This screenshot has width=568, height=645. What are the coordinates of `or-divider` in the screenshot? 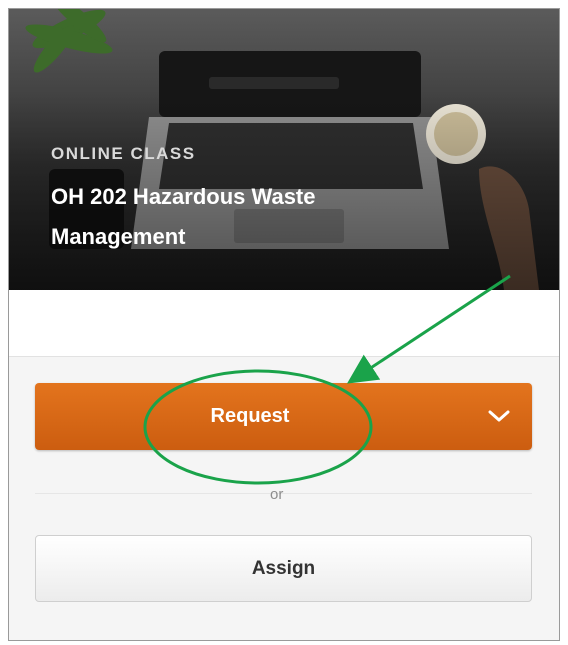 It's located at (283, 493).